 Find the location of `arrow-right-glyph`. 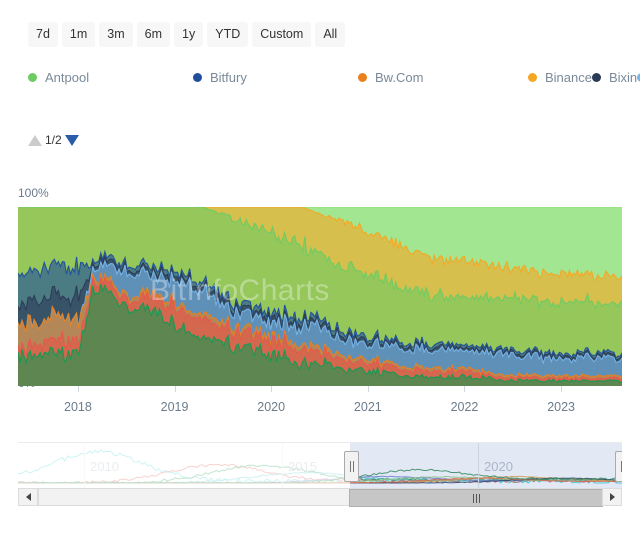

arrow-right-glyph is located at coordinates (612, 497).